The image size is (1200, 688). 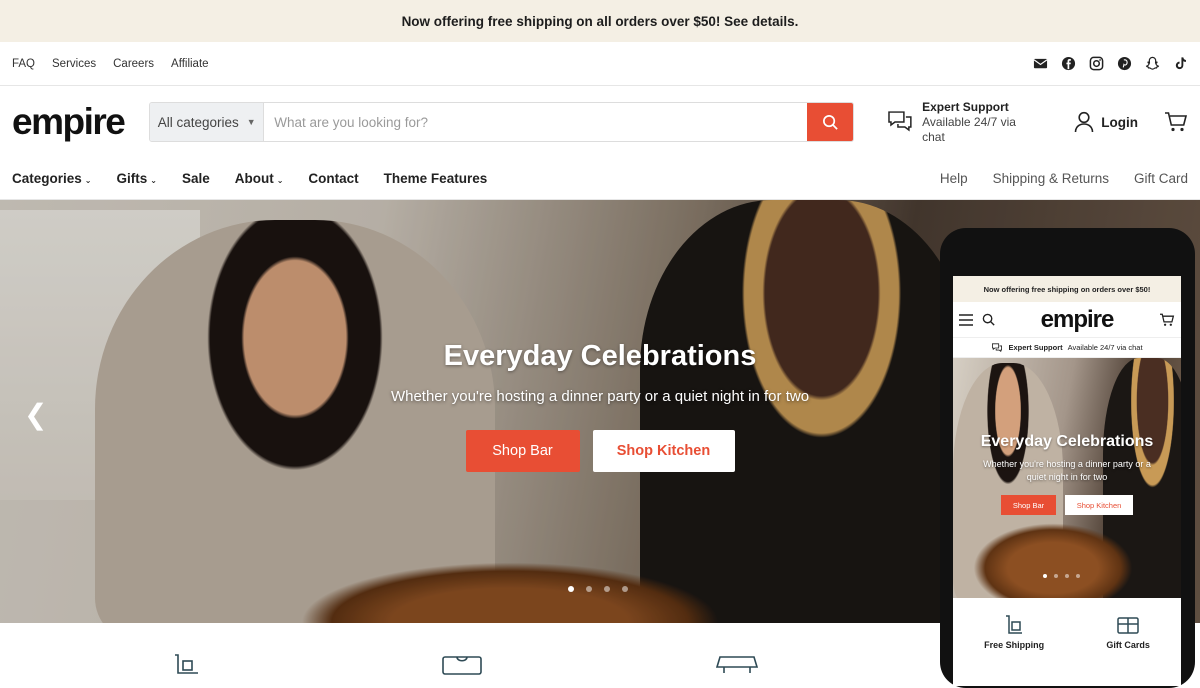 What do you see at coordinates (1014, 645) in the screenshot?
I see `mobile-feature-label: Free Shipping` at bounding box center [1014, 645].